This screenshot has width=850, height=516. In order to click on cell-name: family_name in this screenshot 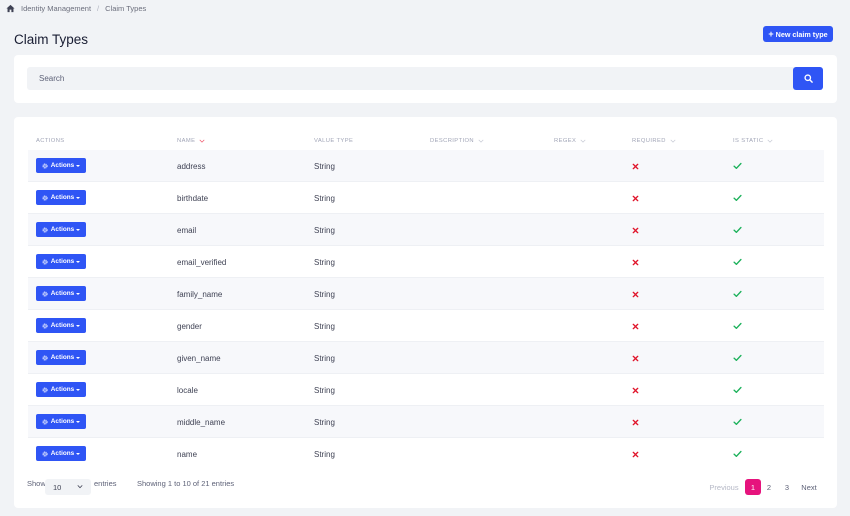, I will do `click(200, 294)`.